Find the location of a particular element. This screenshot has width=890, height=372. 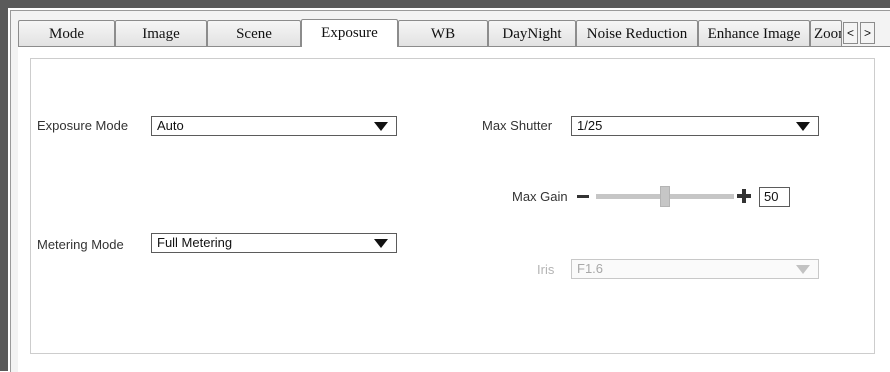

max-shutter-value: 1/25 is located at coordinates (590, 125).